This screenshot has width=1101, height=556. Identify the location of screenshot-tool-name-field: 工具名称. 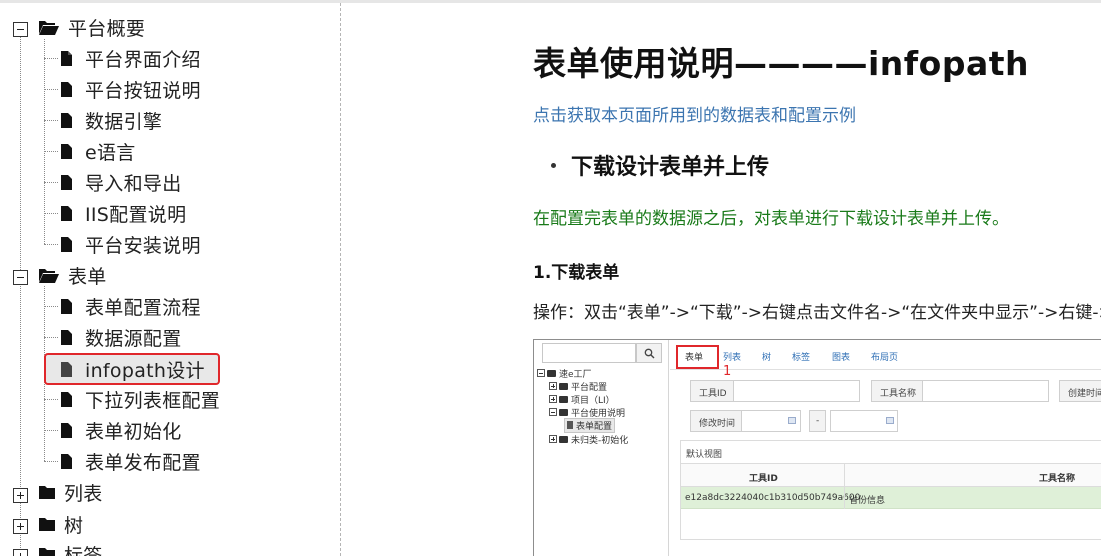
(960, 391).